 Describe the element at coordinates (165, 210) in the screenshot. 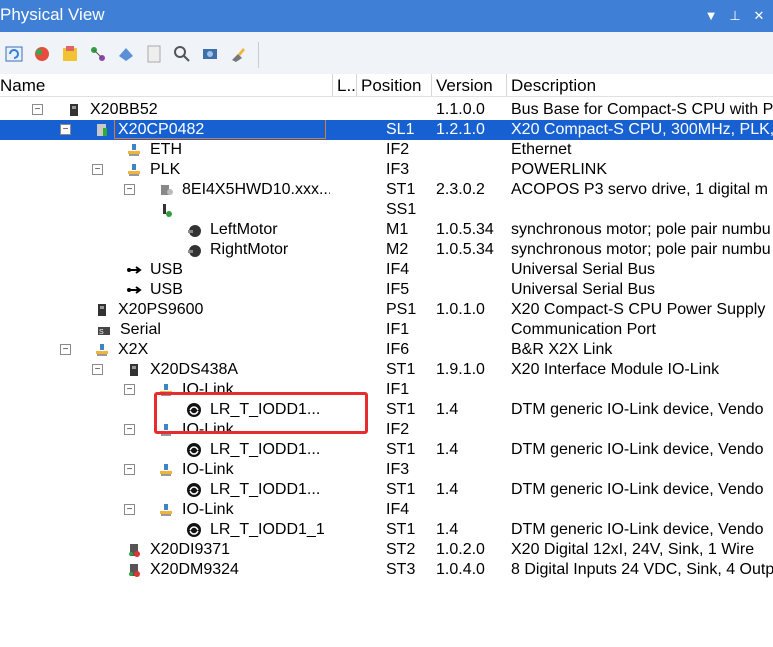

I see `name-cell` at that location.